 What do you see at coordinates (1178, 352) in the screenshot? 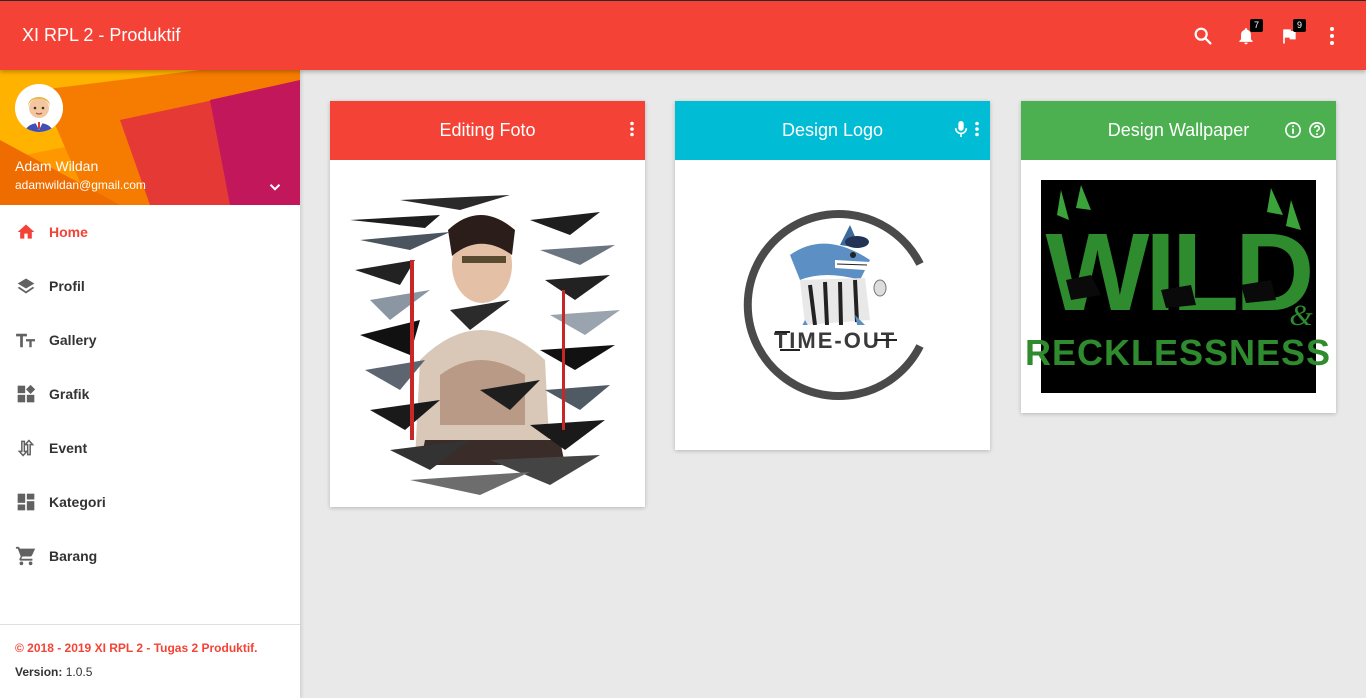
I see `svg-text: RECKLESSNESS` at bounding box center [1178, 352].